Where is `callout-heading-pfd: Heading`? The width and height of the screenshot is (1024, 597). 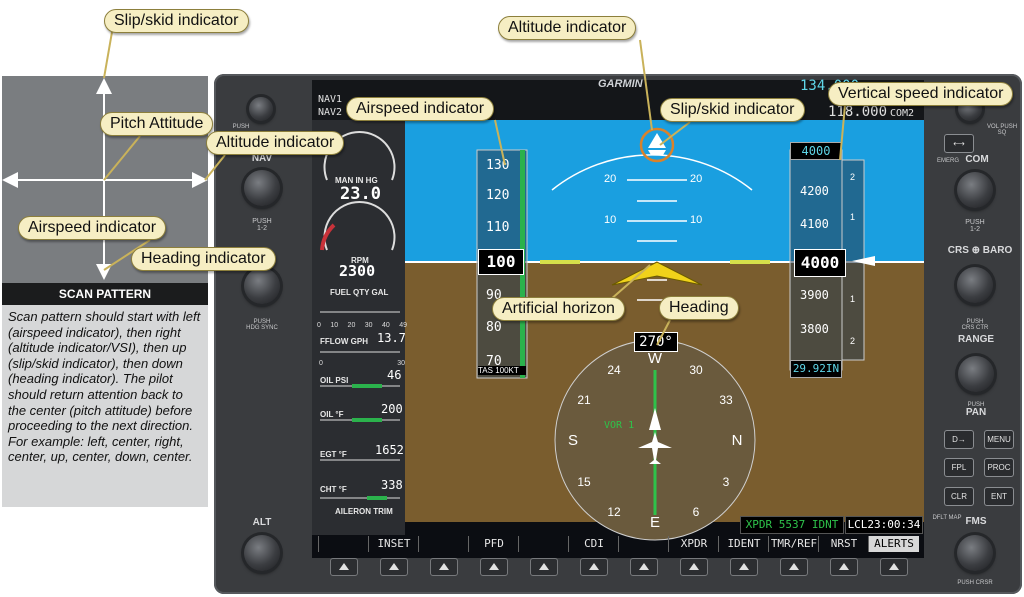 callout-heading-pfd: Heading is located at coordinates (699, 308).